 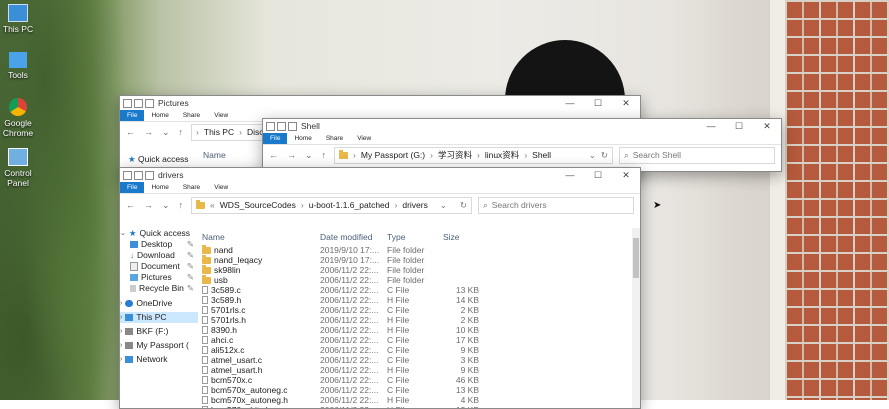 I want to click on file-row: nand_leqacy 2019/9/10 17:... File folder, so click(x=420, y=260).